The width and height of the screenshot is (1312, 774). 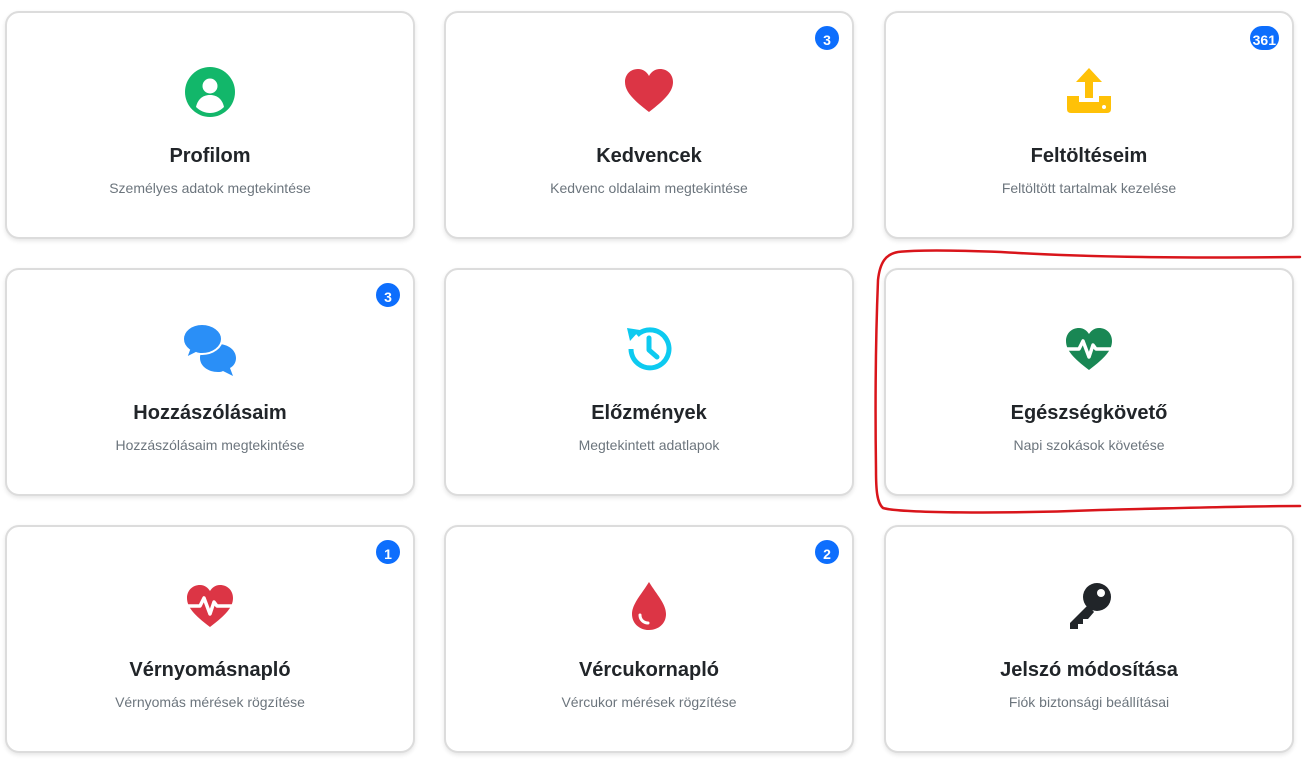 What do you see at coordinates (649, 606) in the screenshot?
I see `blood-drop-icon` at bounding box center [649, 606].